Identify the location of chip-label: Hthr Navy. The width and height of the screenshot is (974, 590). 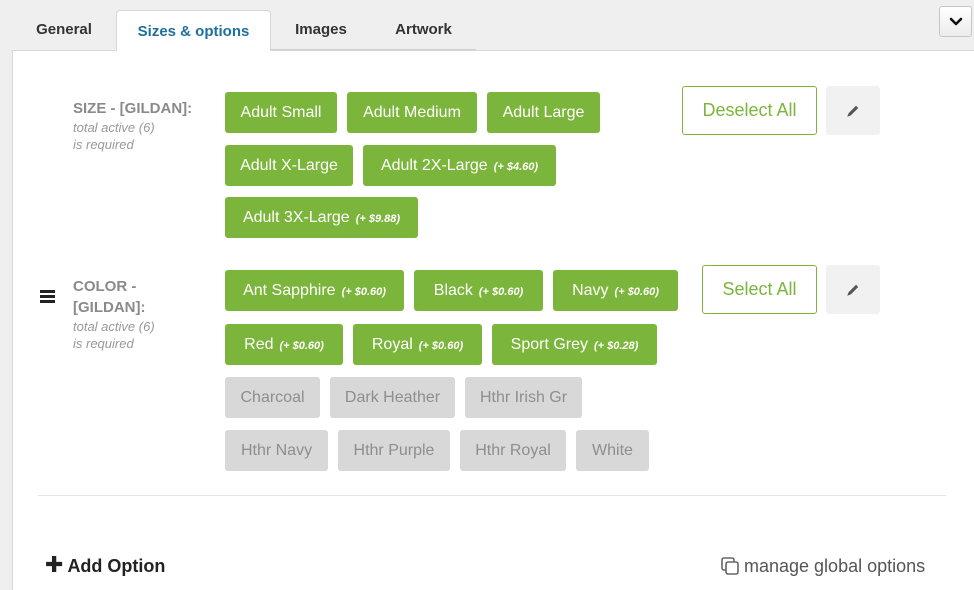
(276, 450).